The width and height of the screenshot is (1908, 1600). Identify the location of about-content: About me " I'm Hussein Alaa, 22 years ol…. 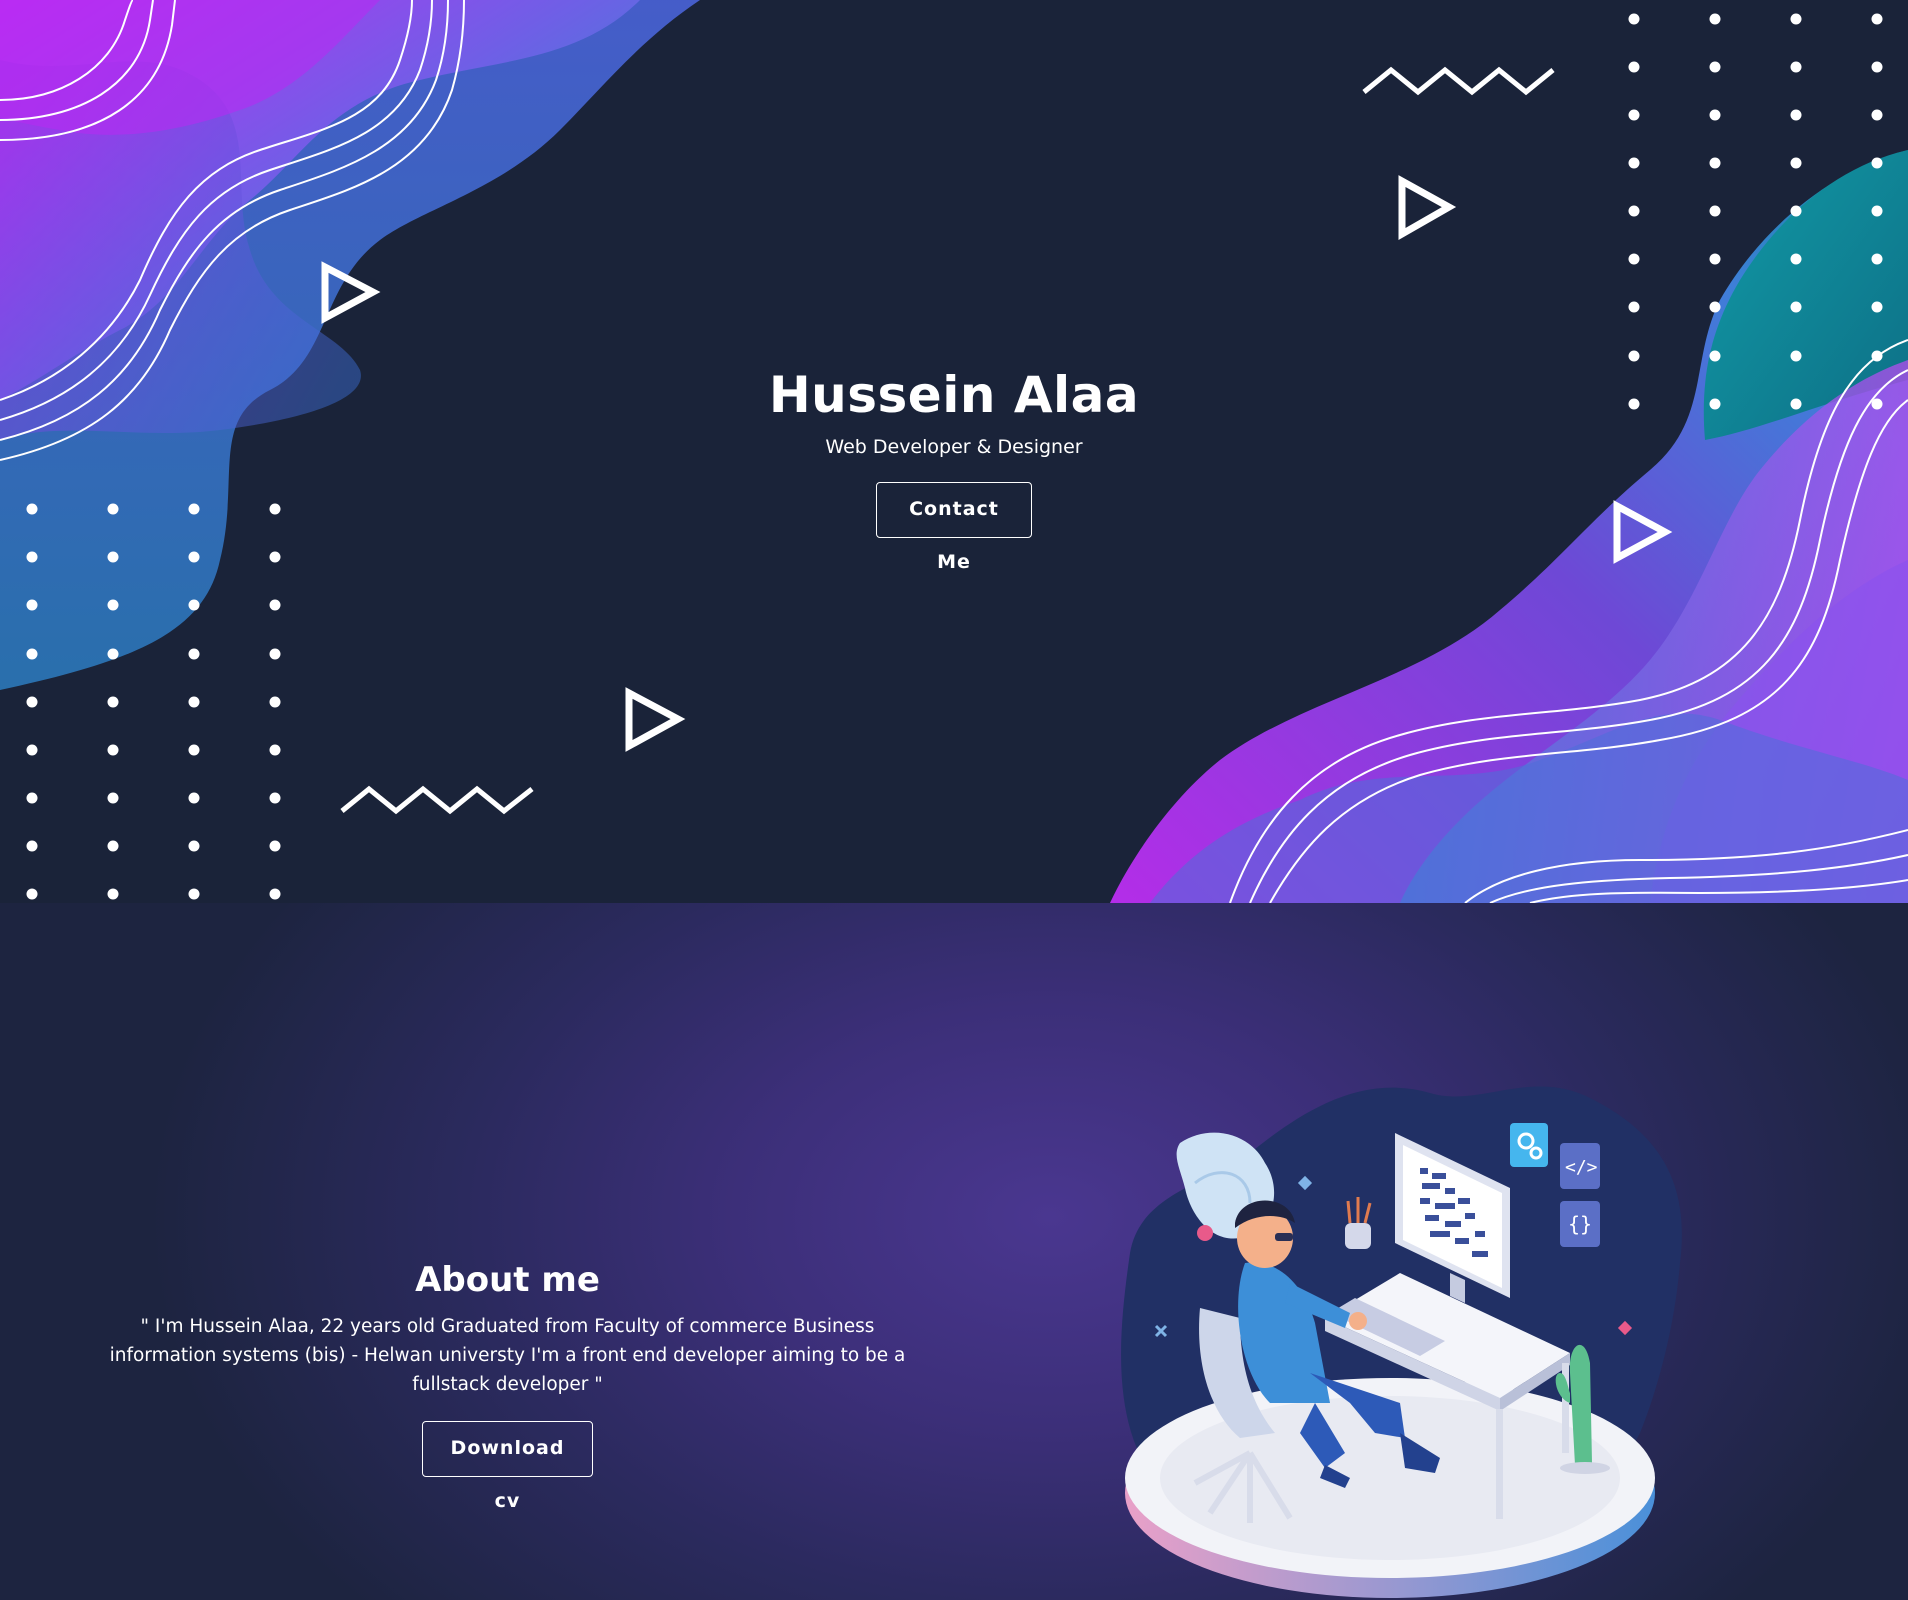
(507, 1385).